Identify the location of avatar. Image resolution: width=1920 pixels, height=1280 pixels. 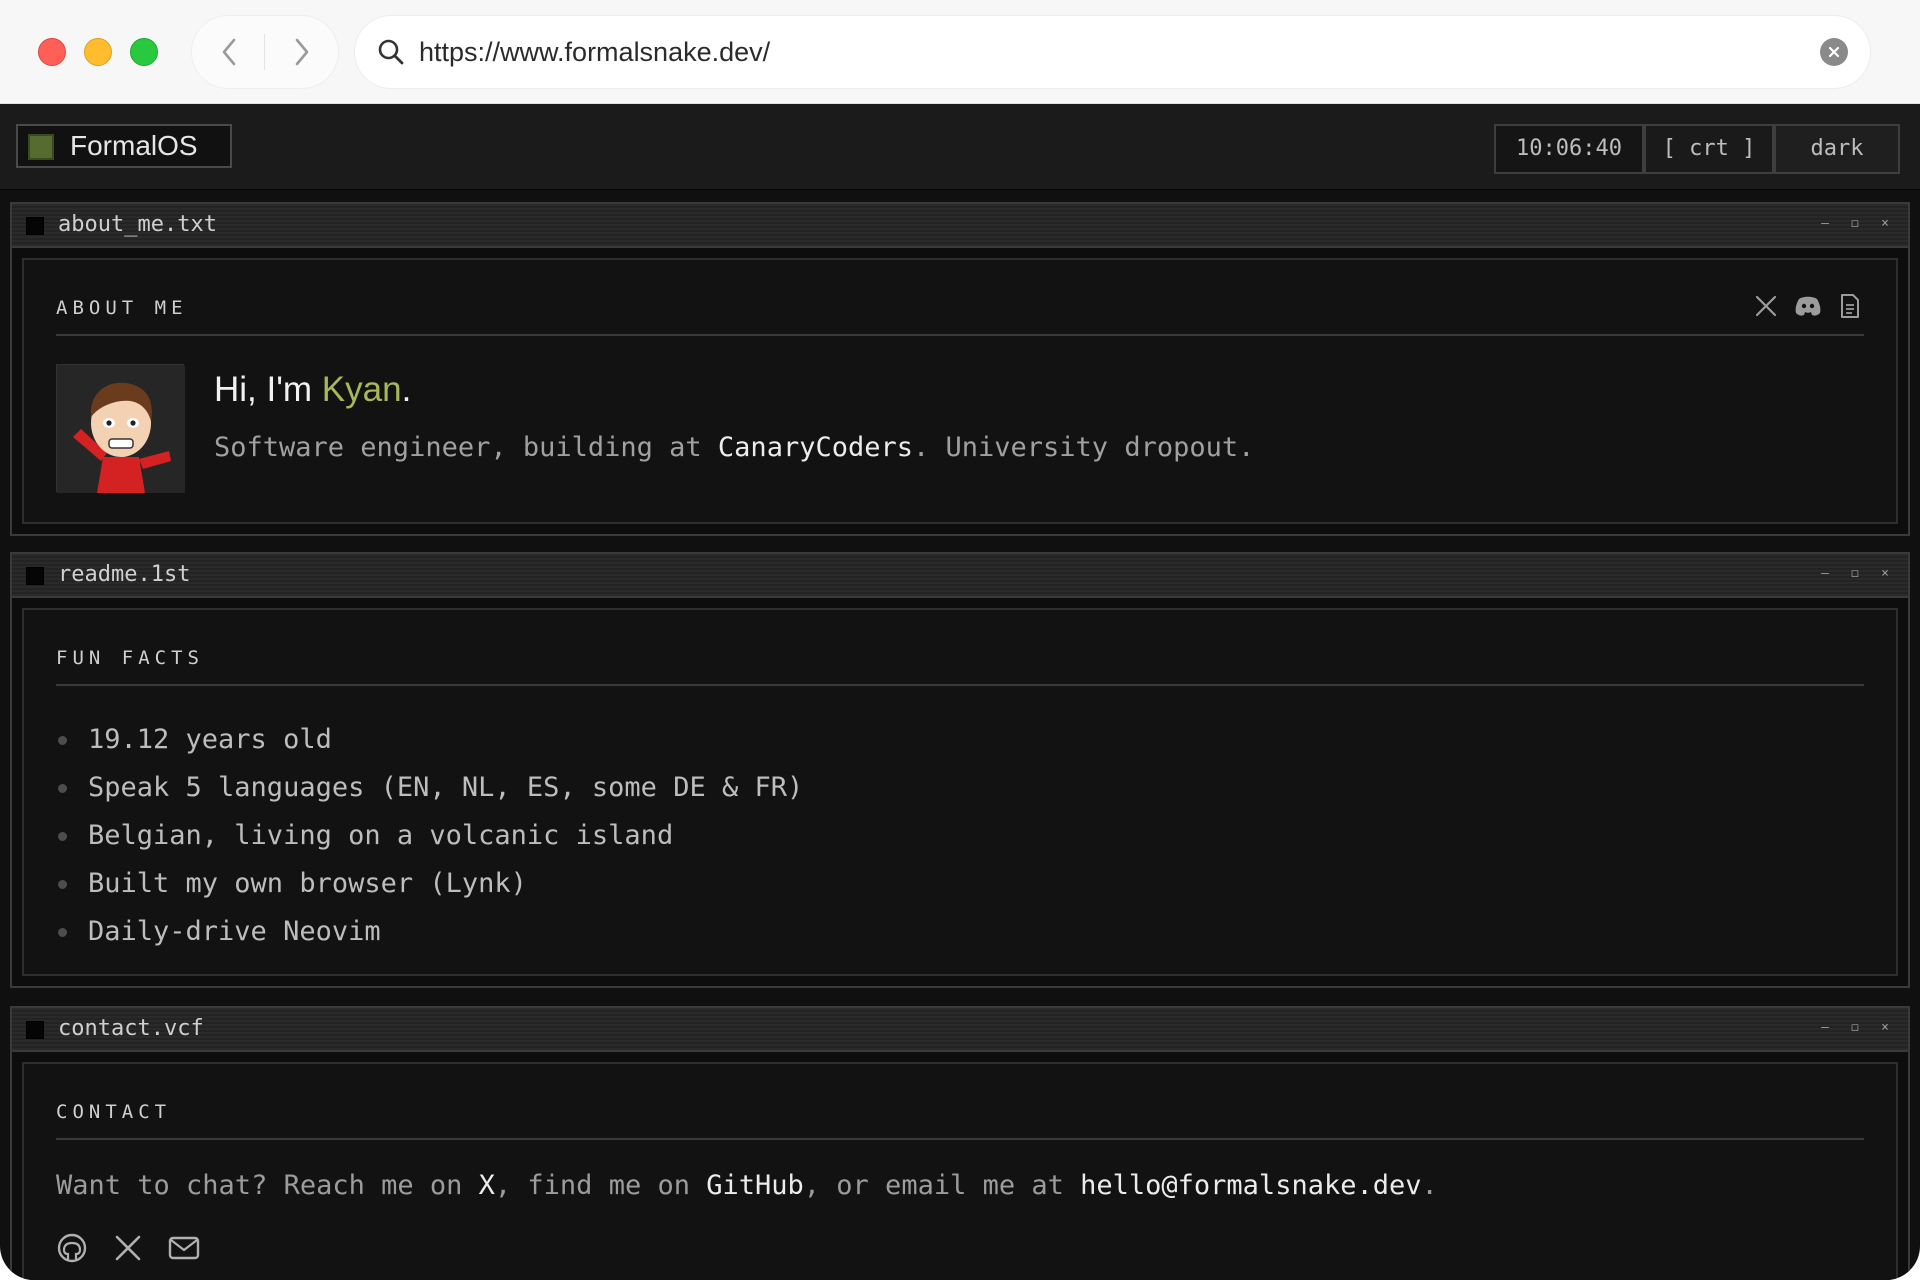
(120, 428).